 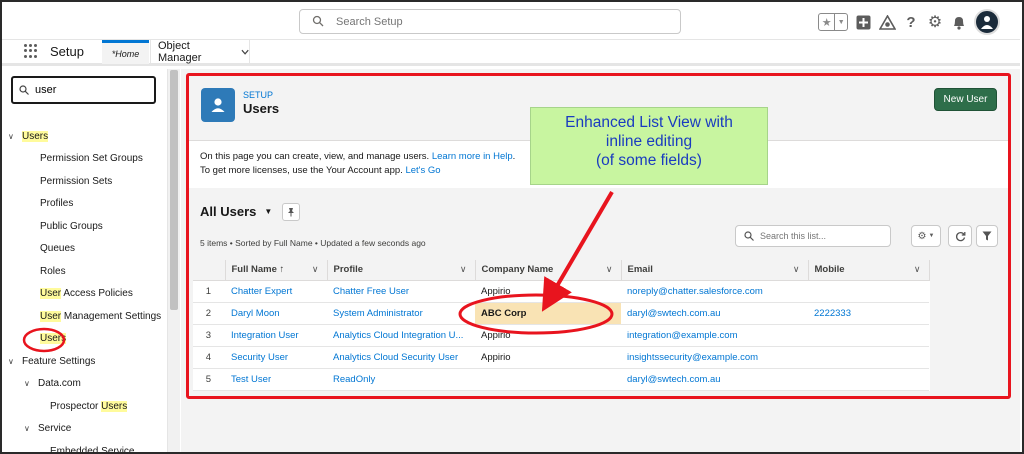 What do you see at coordinates (715, 270) in the screenshot?
I see `column-header: Email ∨` at bounding box center [715, 270].